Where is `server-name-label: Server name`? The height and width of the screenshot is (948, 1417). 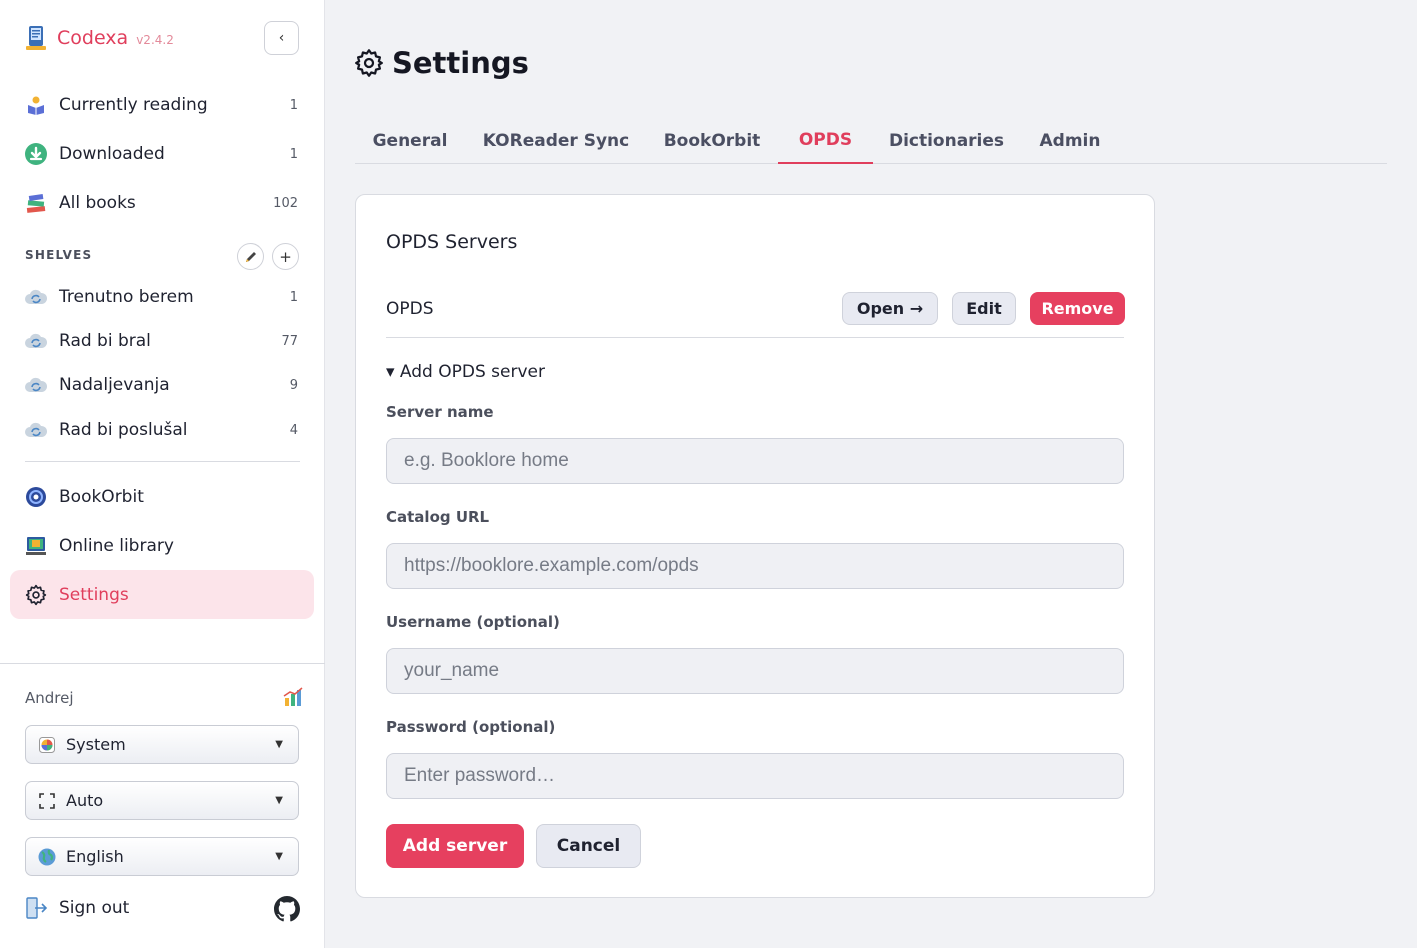 server-name-label: Server name is located at coordinates (440, 412).